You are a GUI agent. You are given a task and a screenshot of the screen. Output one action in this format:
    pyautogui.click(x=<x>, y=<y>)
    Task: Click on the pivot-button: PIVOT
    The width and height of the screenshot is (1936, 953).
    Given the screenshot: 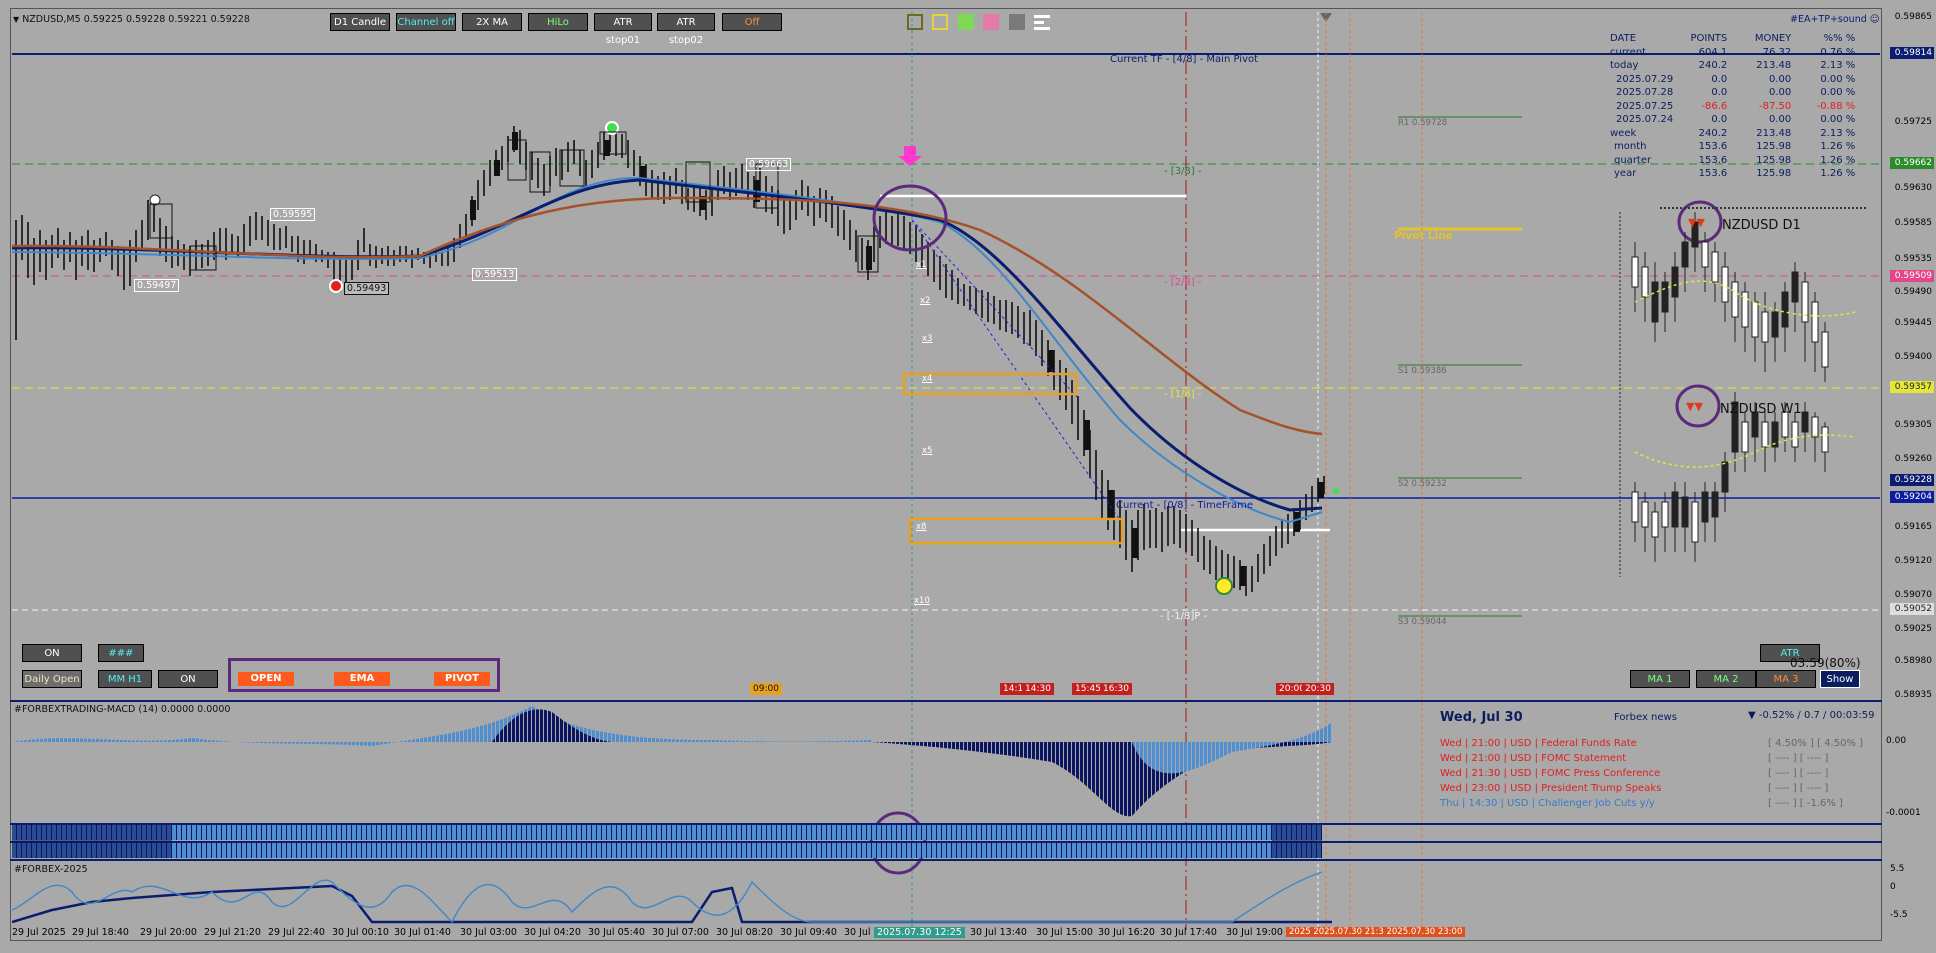 What is the action you would take?
    pyautogui.click(x=462, y=679)
    